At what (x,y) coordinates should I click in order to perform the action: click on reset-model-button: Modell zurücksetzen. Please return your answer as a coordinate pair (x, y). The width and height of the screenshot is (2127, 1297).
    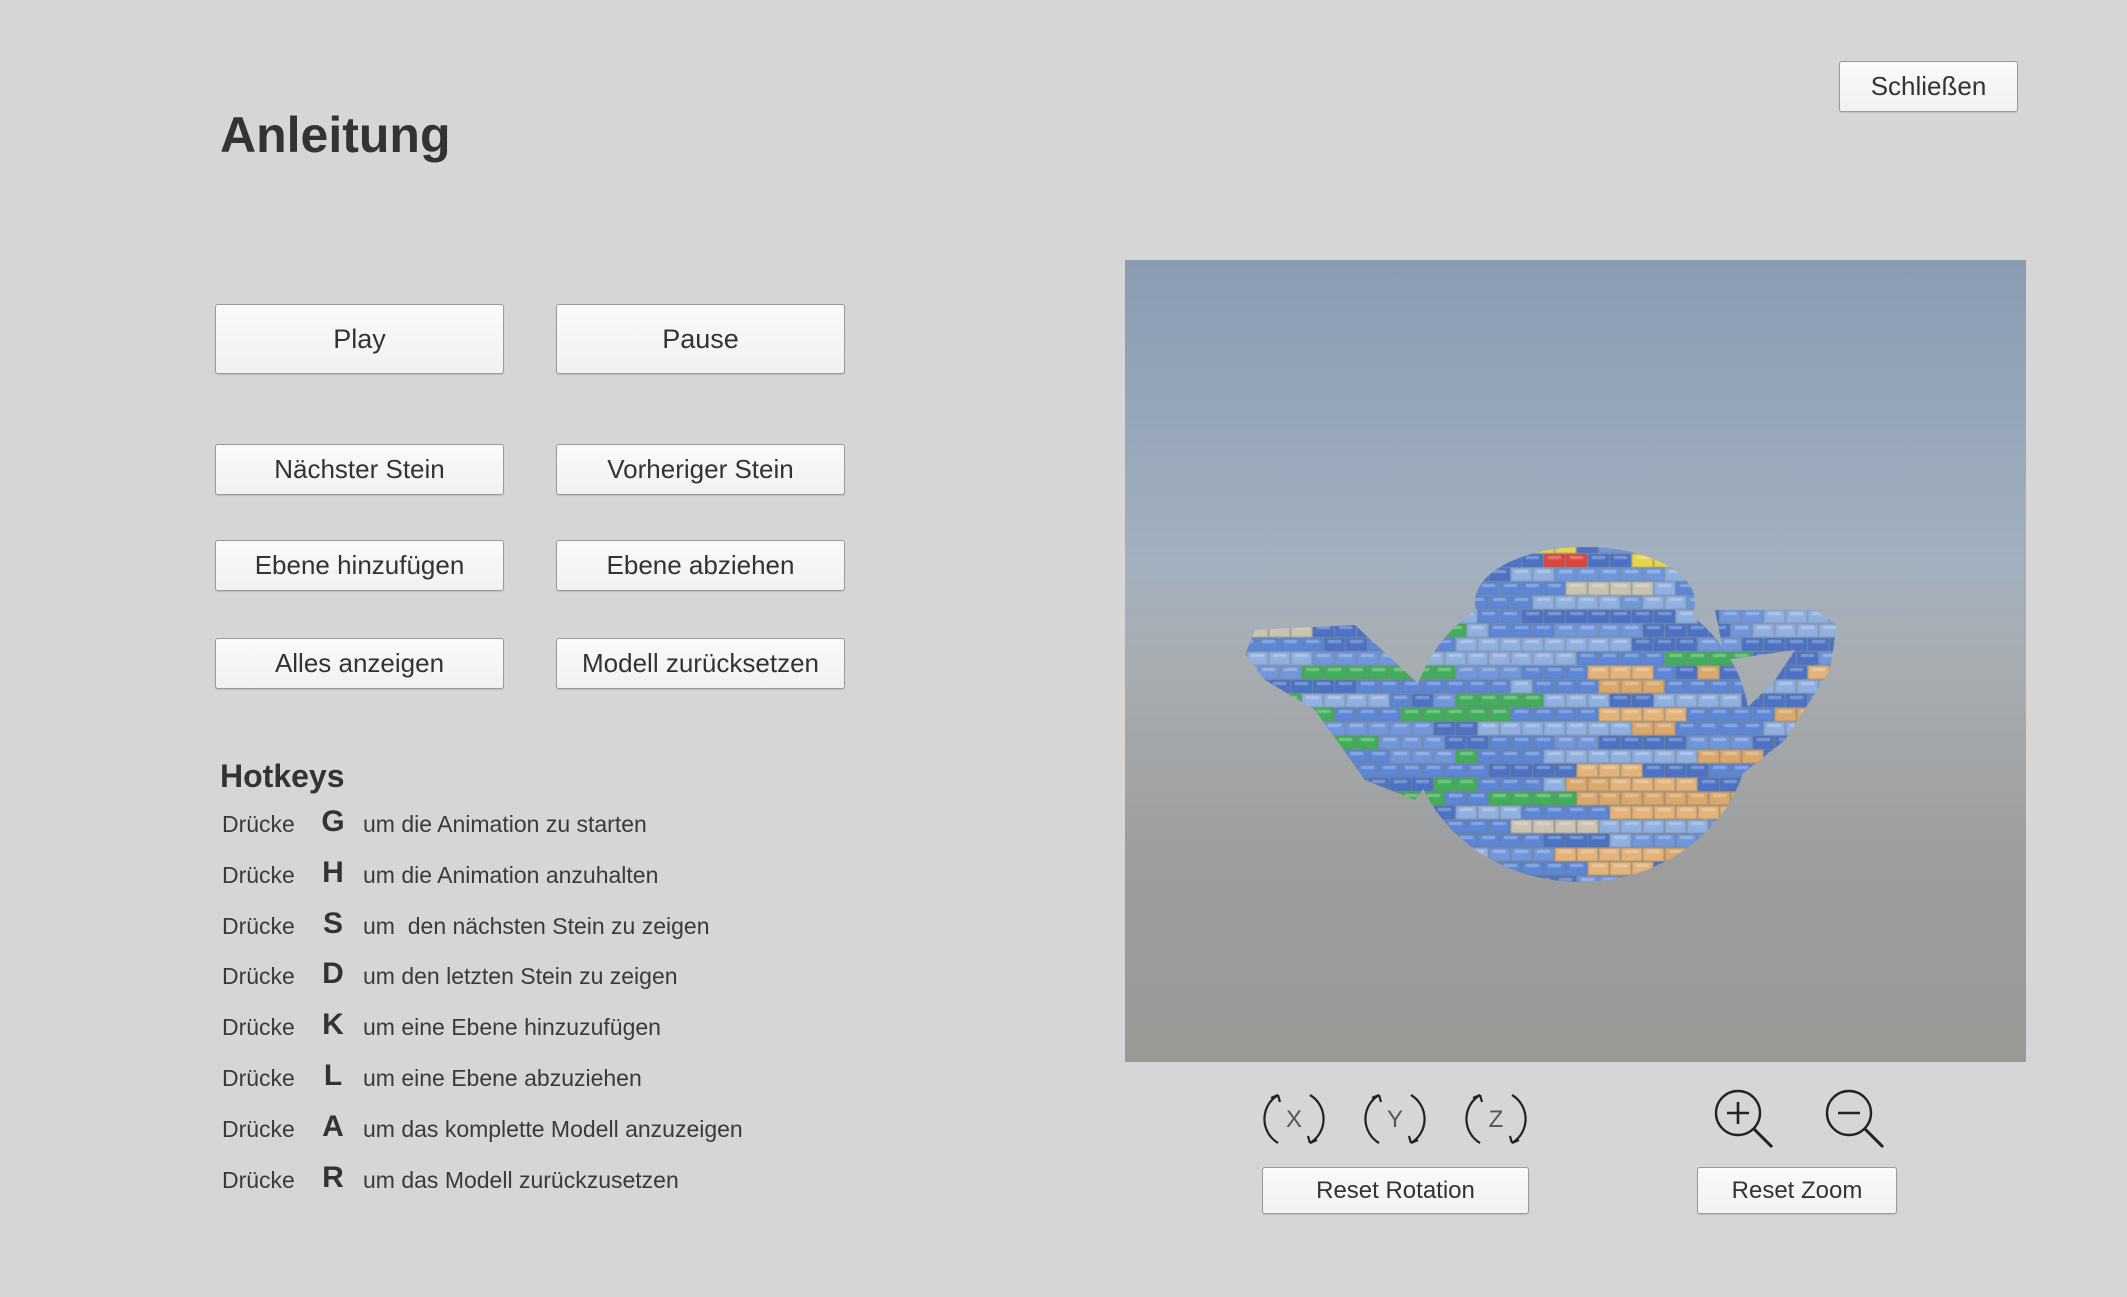
    Looking at the image, I should click on (700, 663).